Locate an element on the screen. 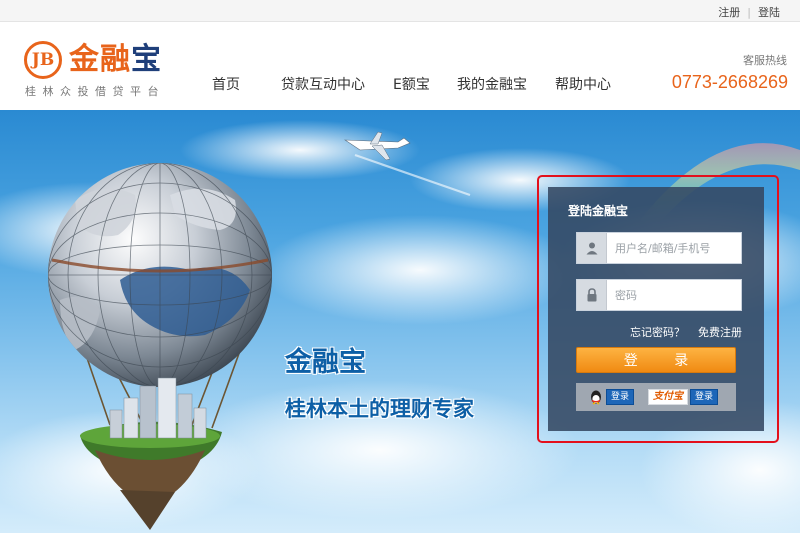  logo-mark-icon: JB is located at coordinates (43, 60).